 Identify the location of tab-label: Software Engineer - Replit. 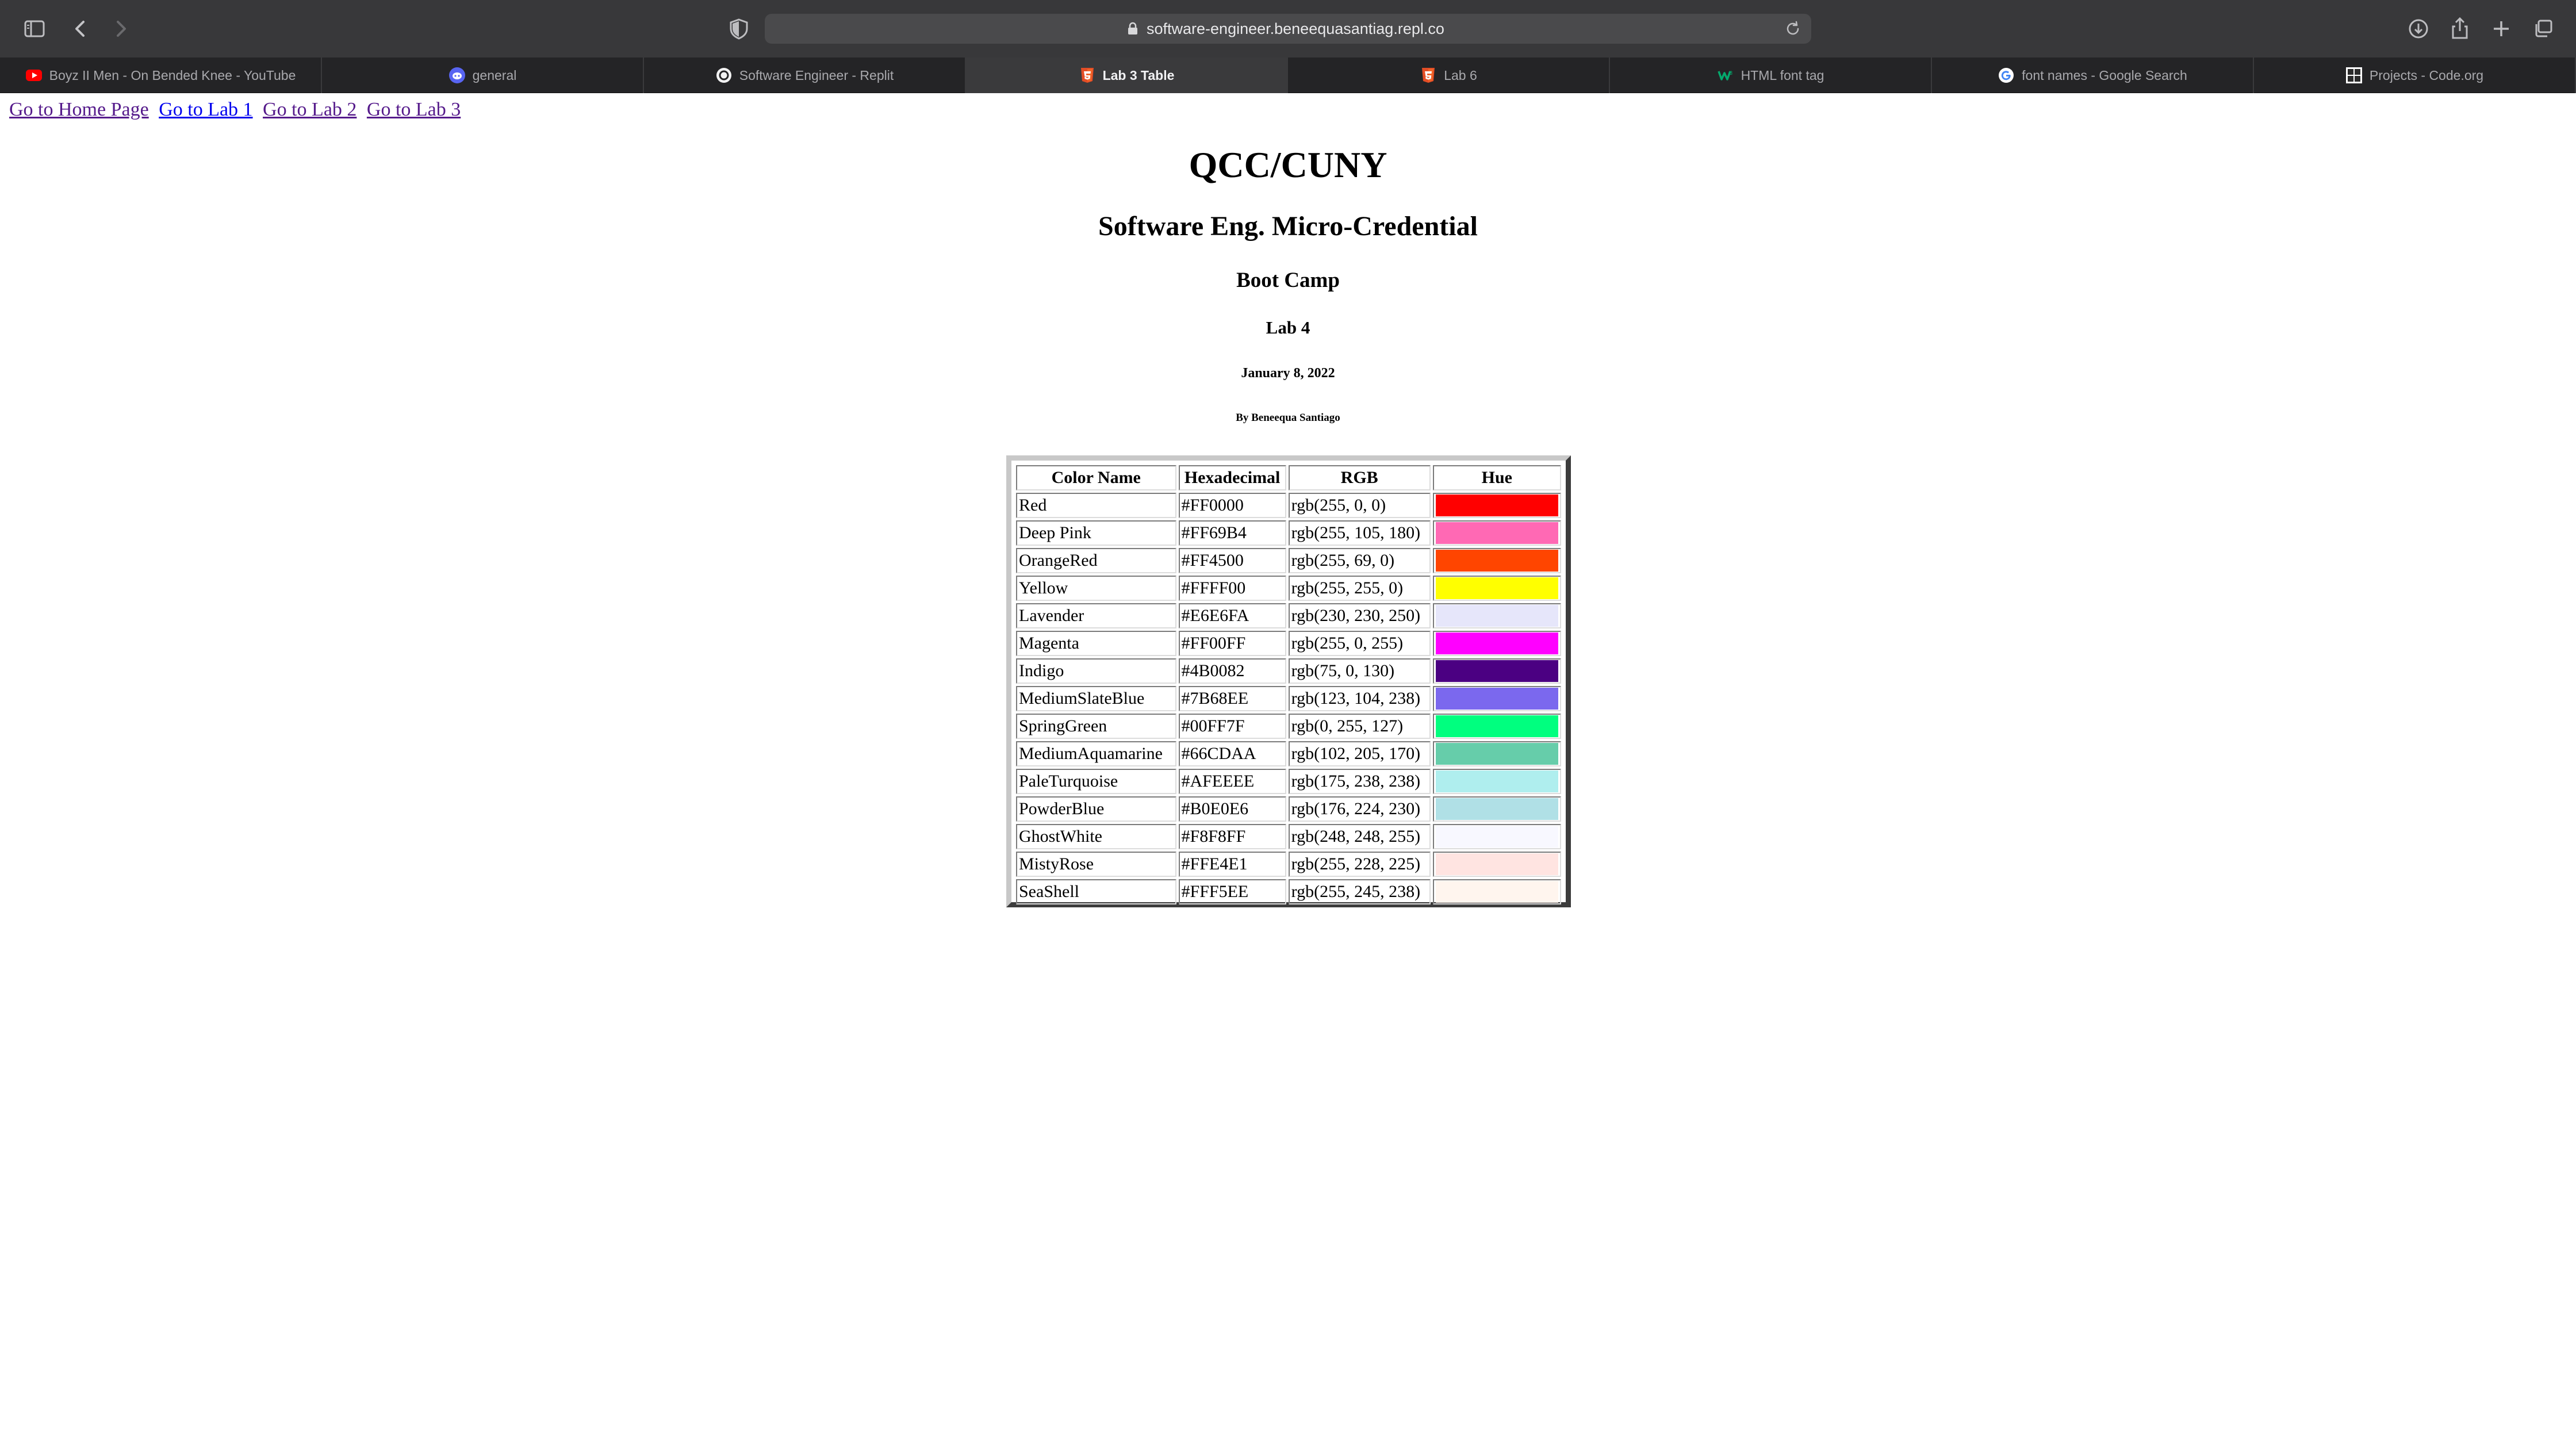
(816, 75).